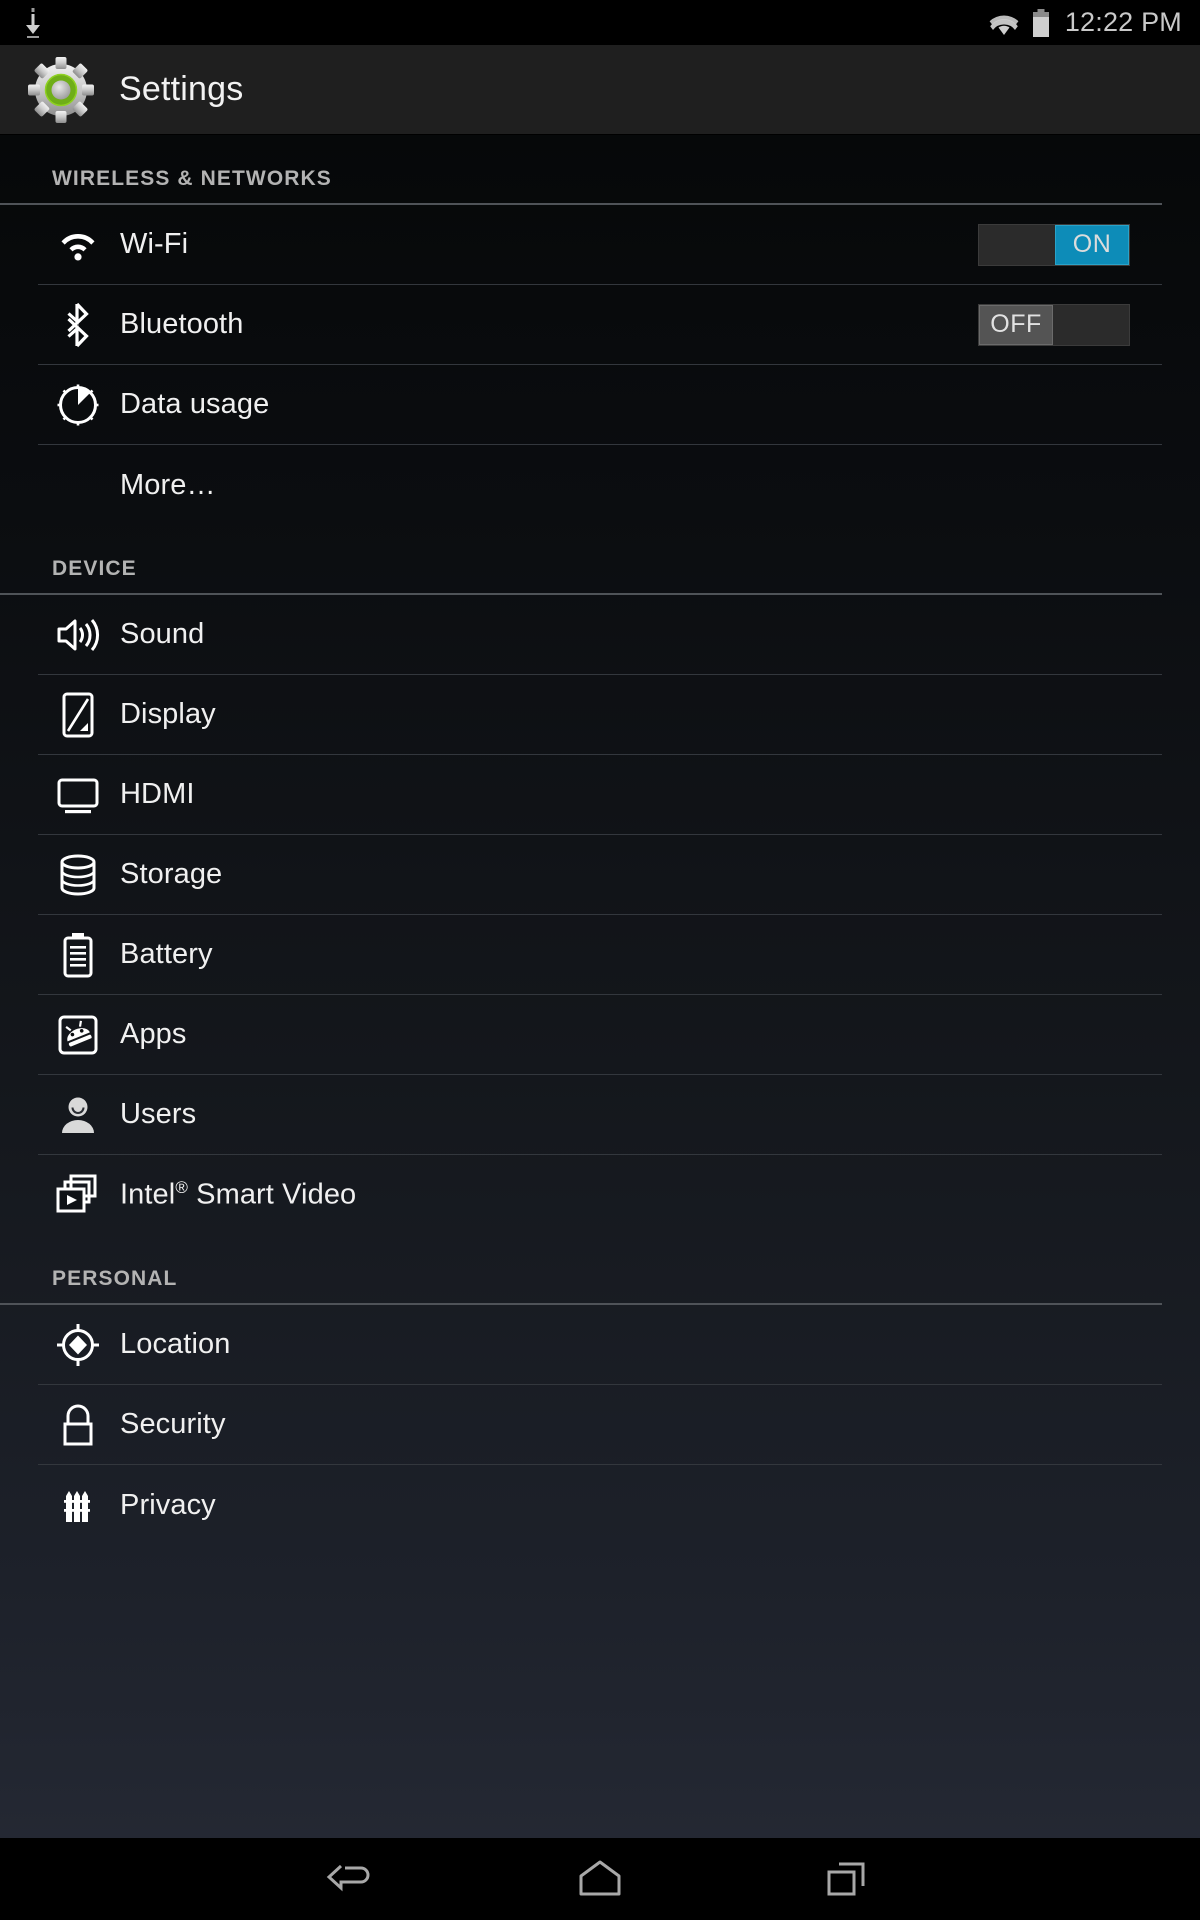 This screenshot has width=1200, height=1920. I want to click on toggle-thumb-label: OFF, so click(1016, 324).